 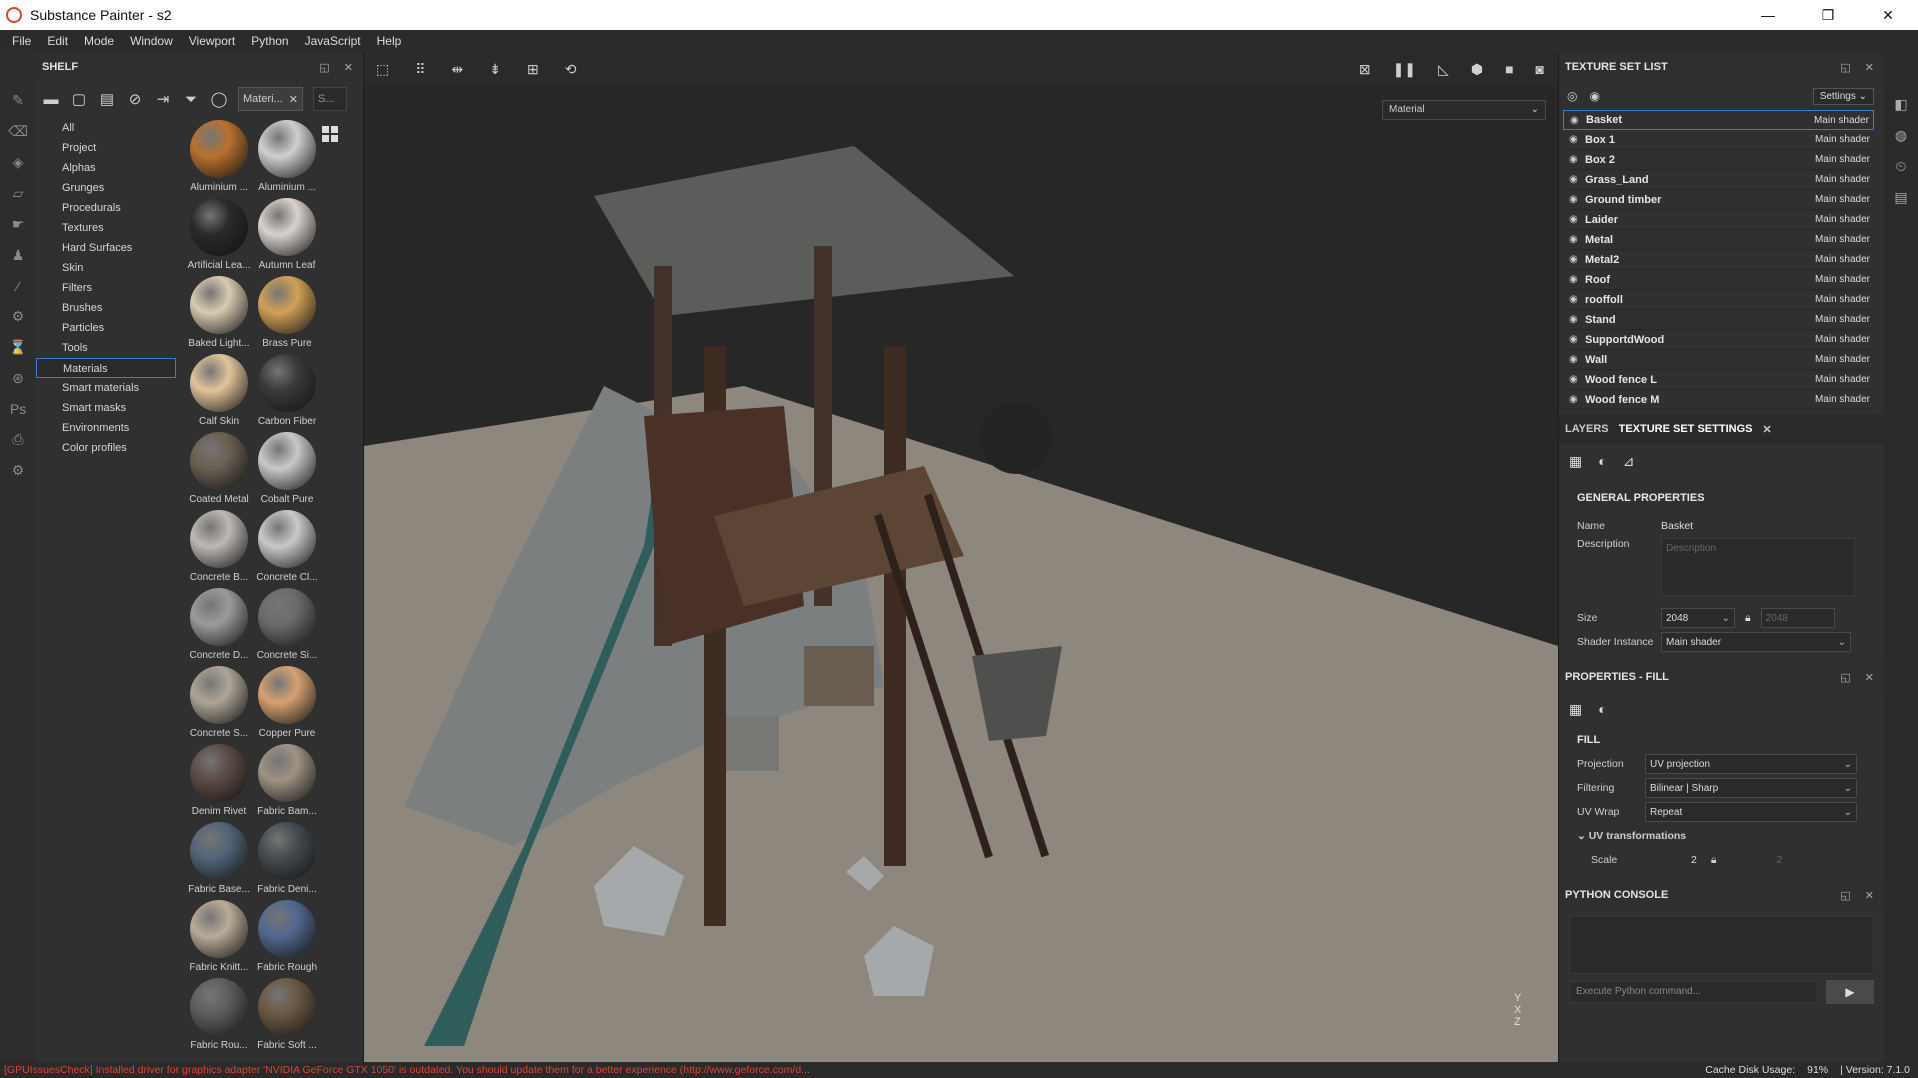 What do you see at coordinates (420, 69) in the screenshot?
I see `grid-icon: ⠿` at bounding box center [420, 69].